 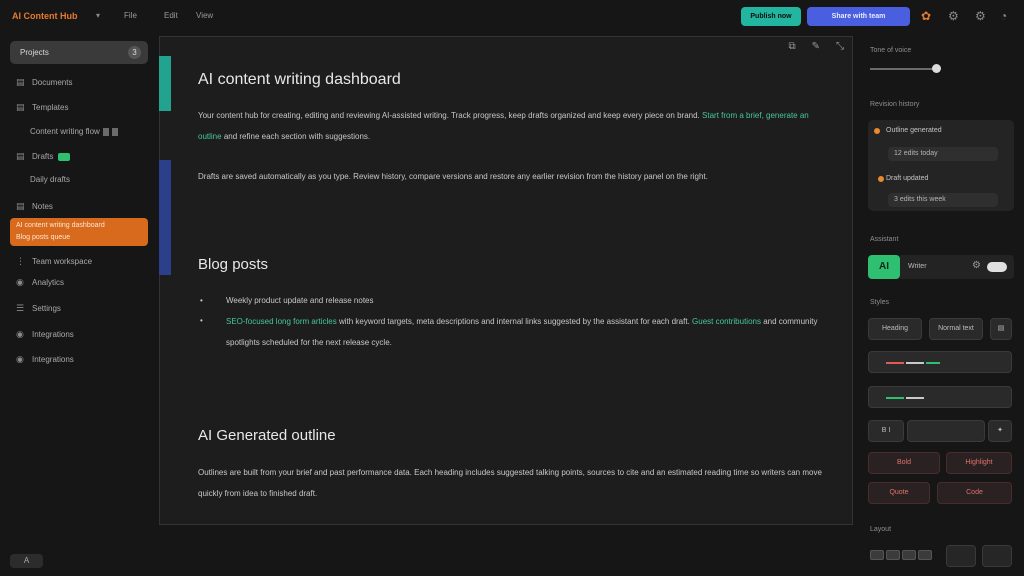 What do you see at coordinates (956, 329) in the screenshot?
I see `style-normal: Normal text` at bounding box center [956, 329].